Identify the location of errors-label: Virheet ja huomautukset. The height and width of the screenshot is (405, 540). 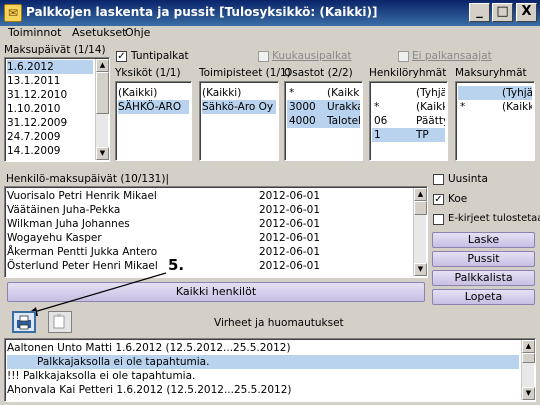
(279, 323).